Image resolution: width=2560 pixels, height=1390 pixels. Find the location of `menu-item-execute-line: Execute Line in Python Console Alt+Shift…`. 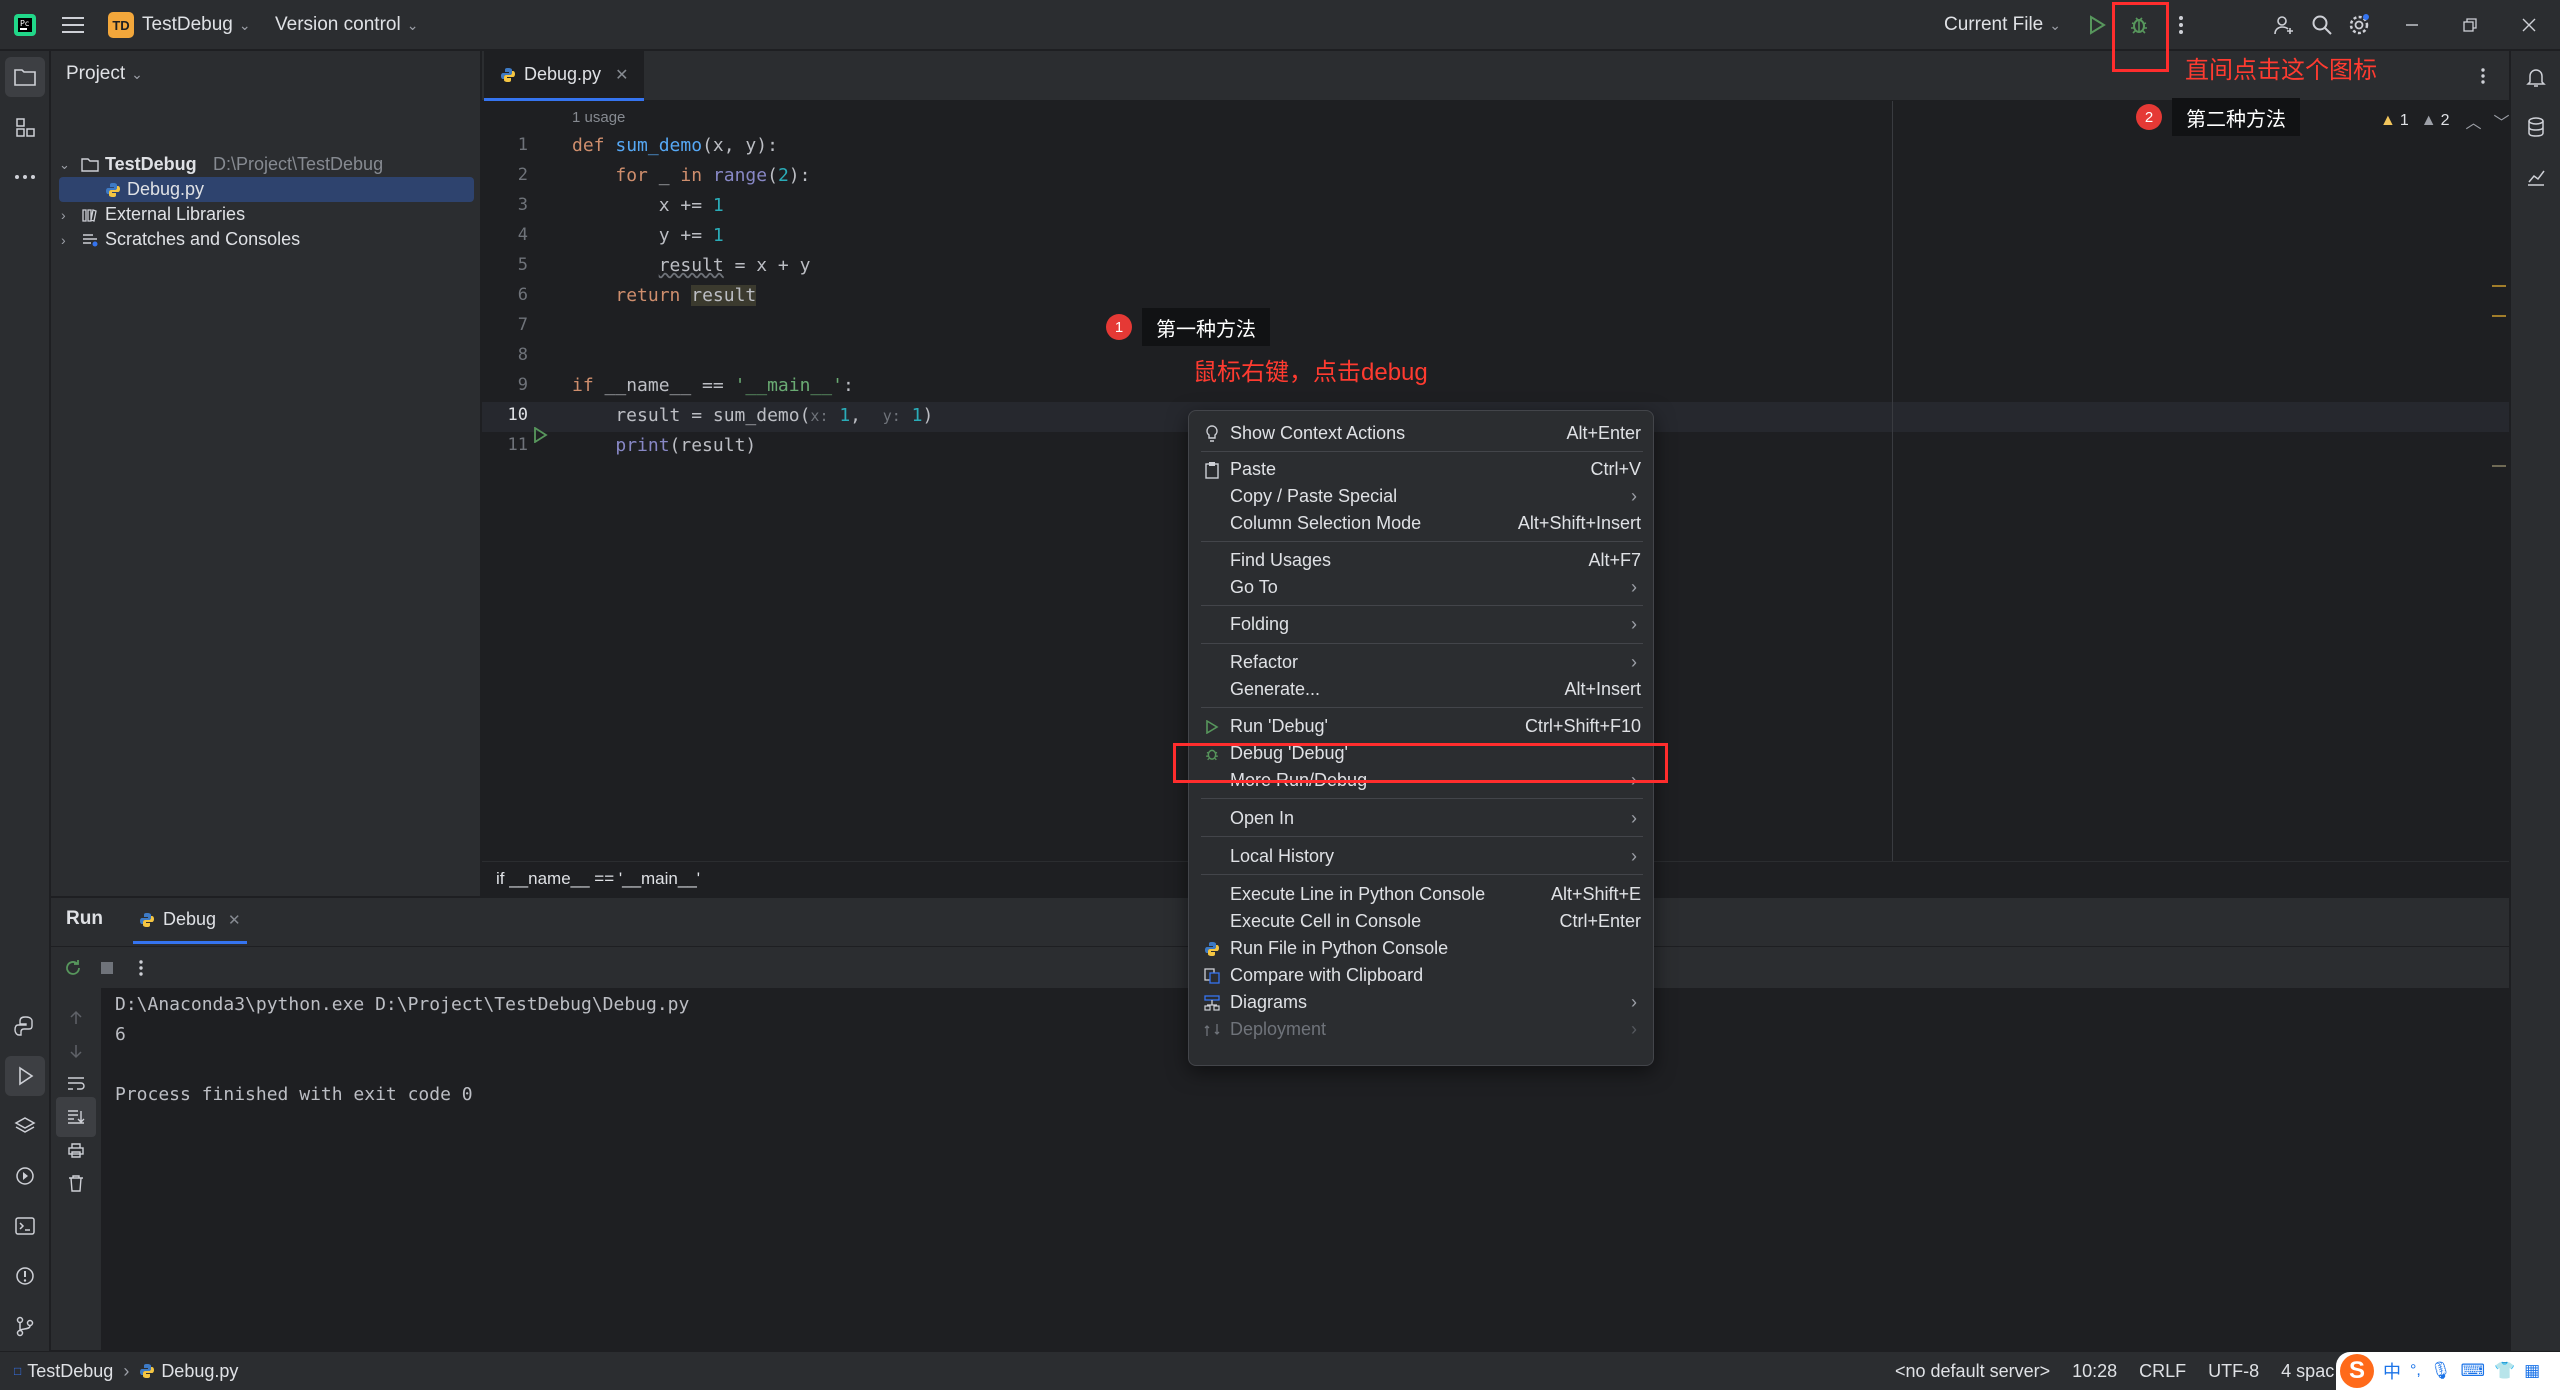

menu-item-execute-line: Execute Line in Python Console Alt+Shift… is located at coordinates (1422, 894).